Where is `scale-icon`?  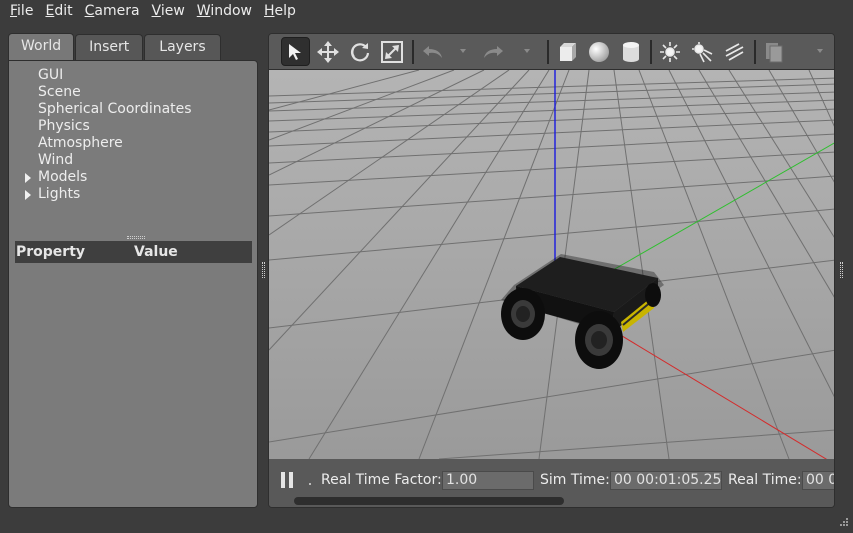 scale-icon is located at coordinates (391, 51).